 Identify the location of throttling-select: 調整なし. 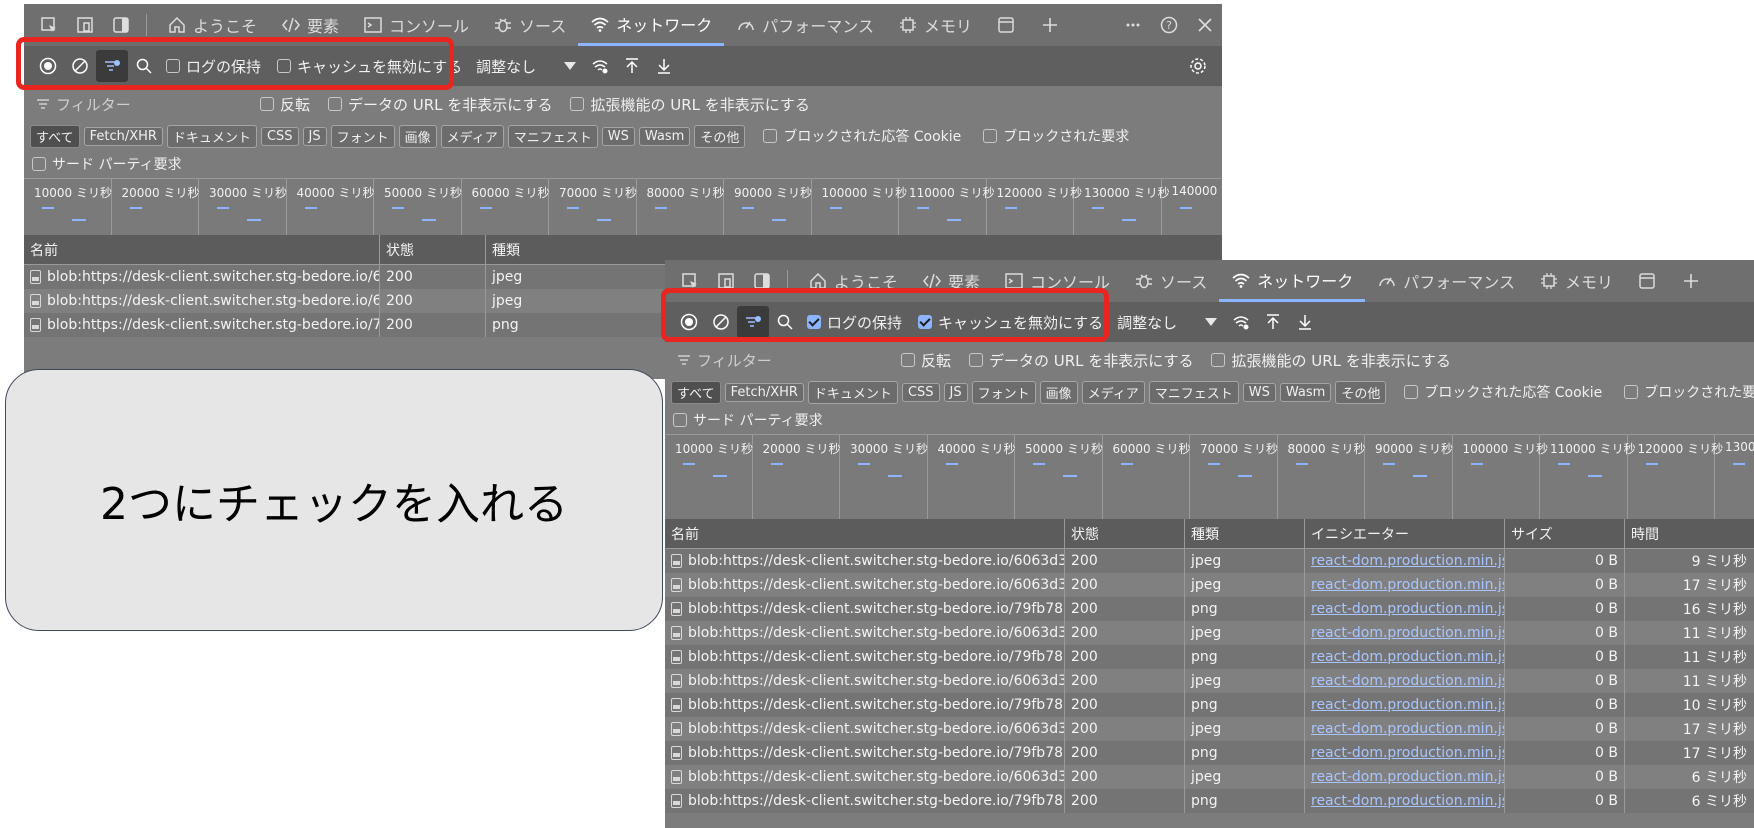
(526, 66).